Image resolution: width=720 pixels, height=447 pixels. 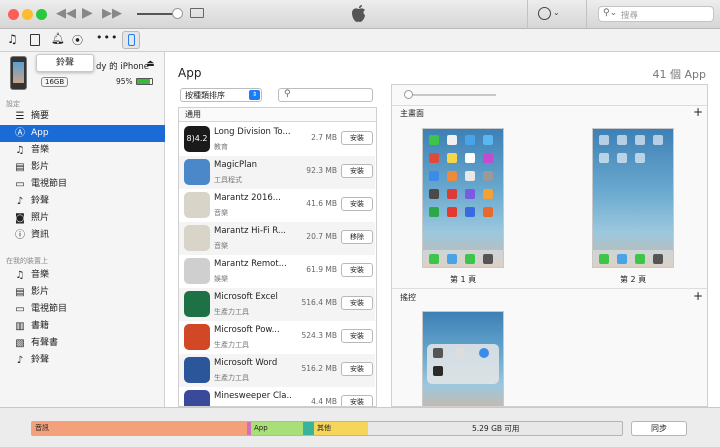 What do you see at coordinates (82, 275) in the screenshot?
I see `sidebar-item-device-music: ♫ 音樂` at bounding box center [82, 275].